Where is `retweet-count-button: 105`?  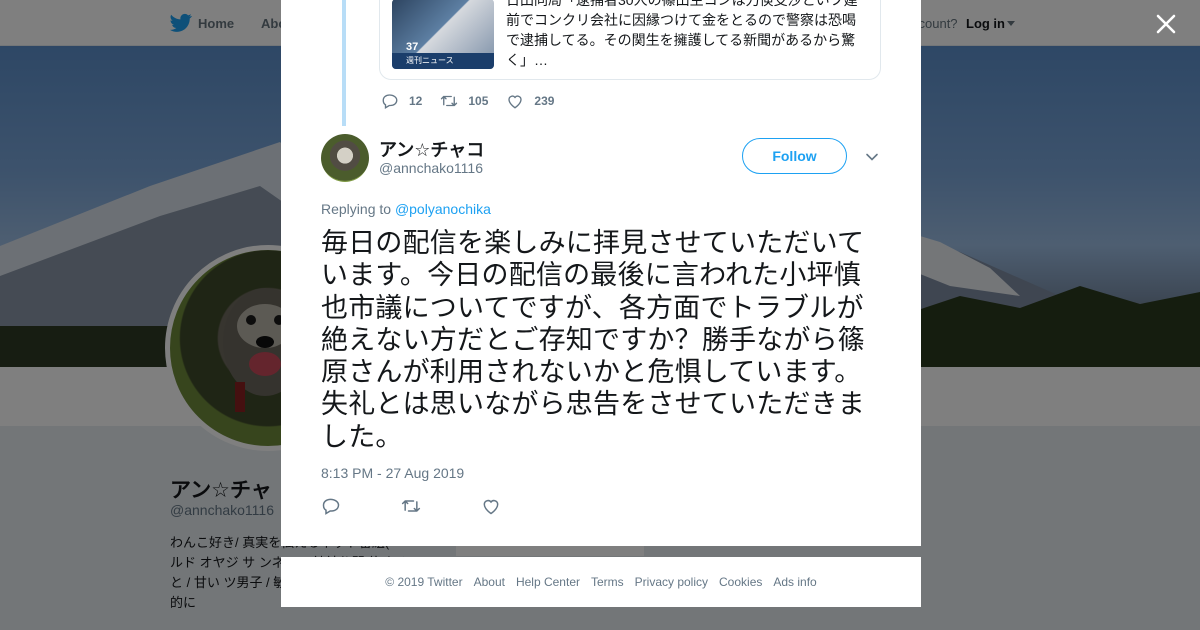
retweet-count-button: 105 is located at coordinates (464, 101).